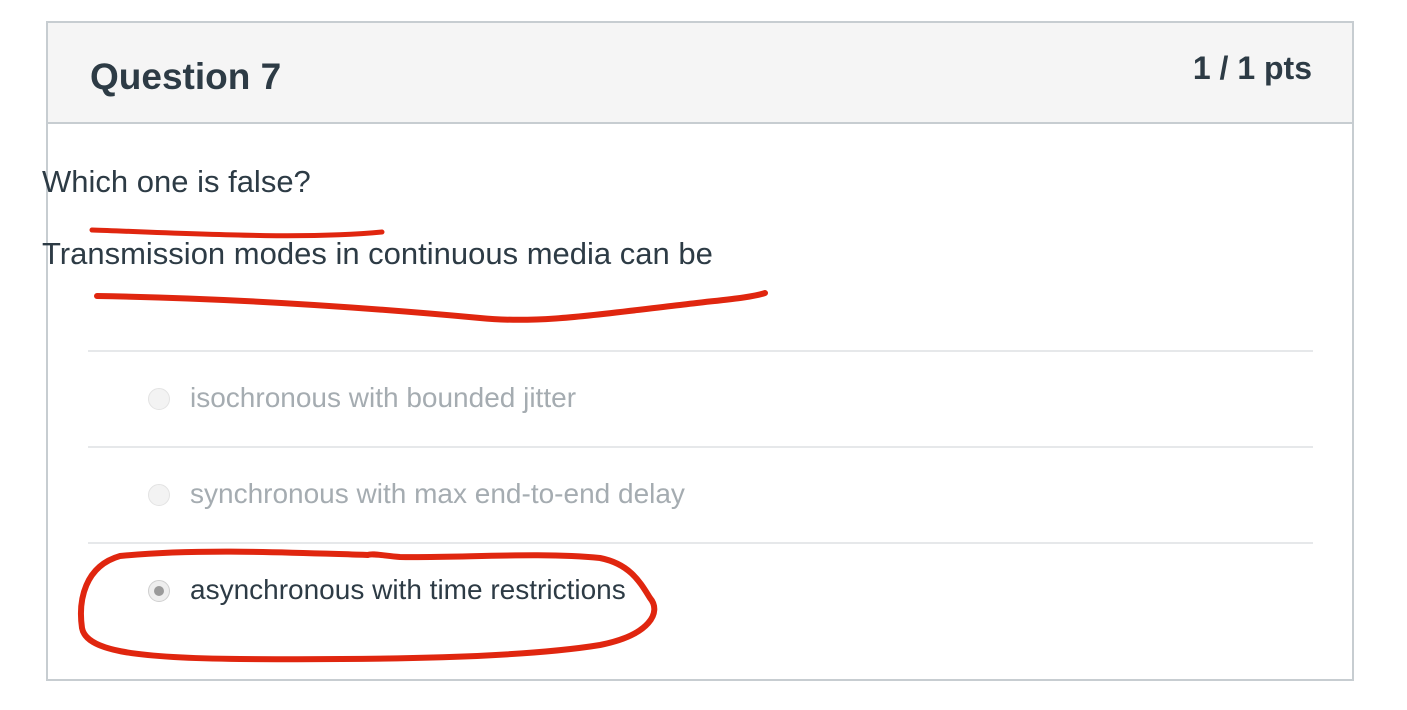 The image size is (1407, 710). I want to click on question-points: 1 / 1 pts, so click(1252, 68).